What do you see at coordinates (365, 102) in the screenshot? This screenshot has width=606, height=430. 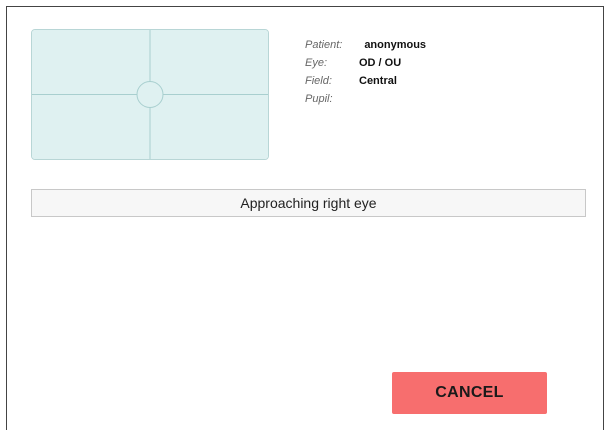 I see `pupil-row: Pupil:` at bounding box center [365, 102].